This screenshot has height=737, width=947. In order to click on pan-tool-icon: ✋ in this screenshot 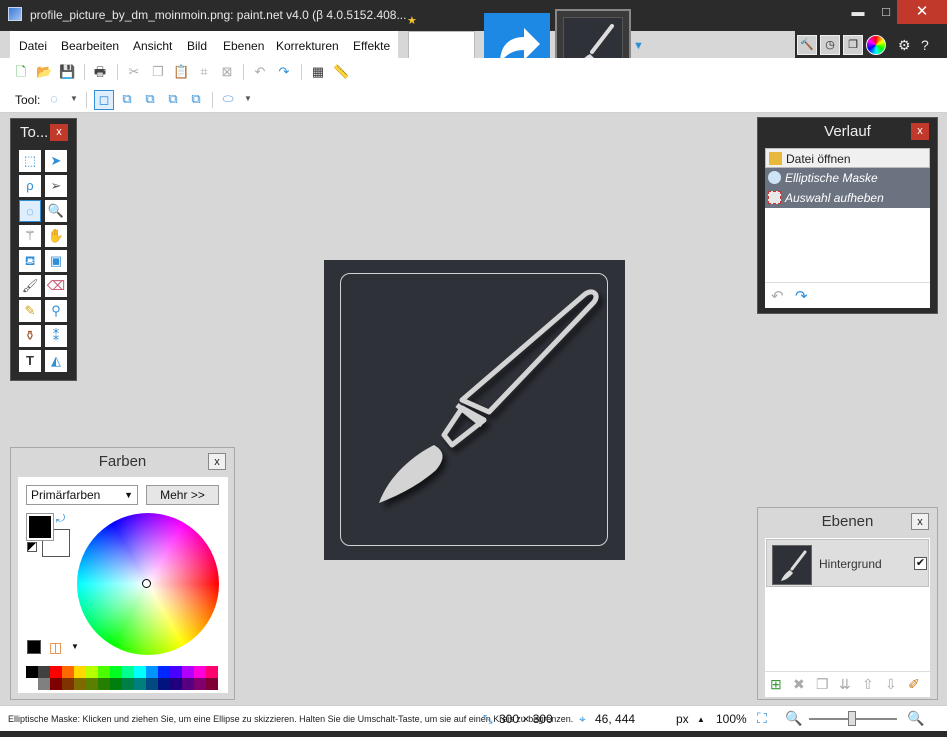, I will do `click(56, 236)`.